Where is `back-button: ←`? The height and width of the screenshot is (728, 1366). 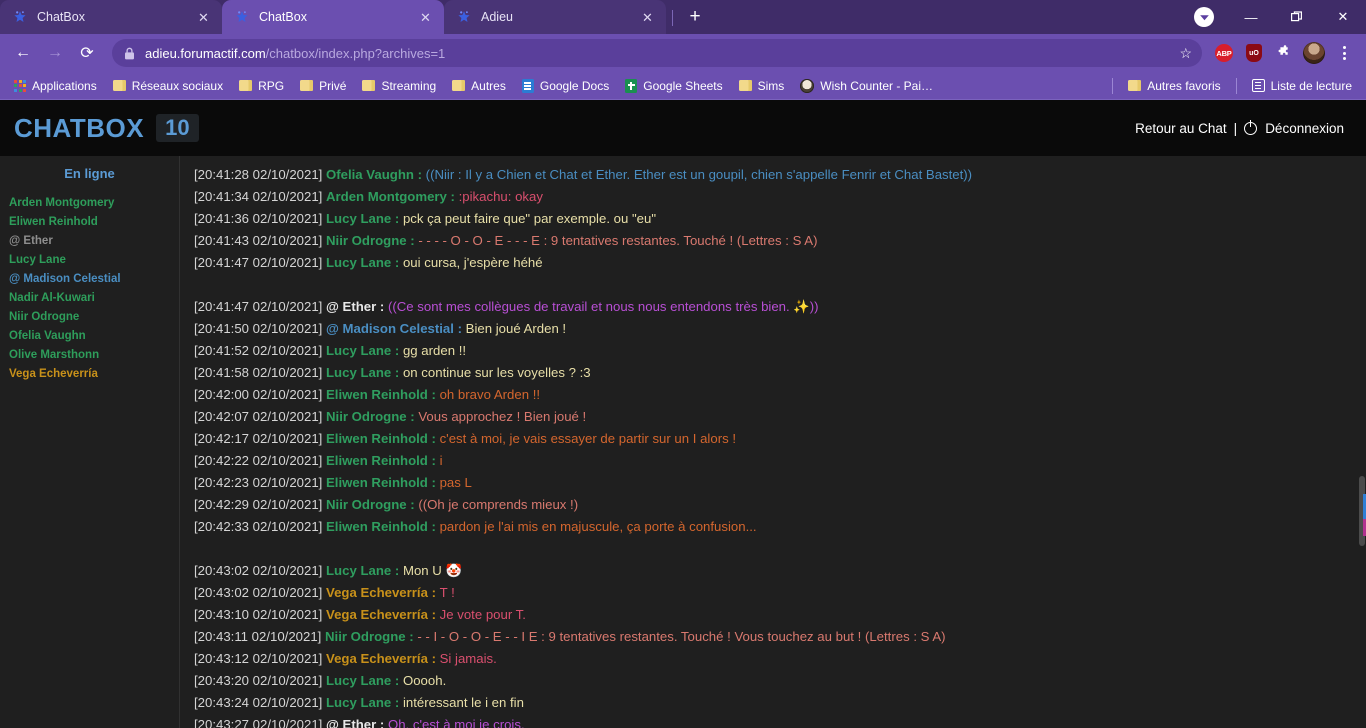 back-button: ← is located at coordinates (23, 53).